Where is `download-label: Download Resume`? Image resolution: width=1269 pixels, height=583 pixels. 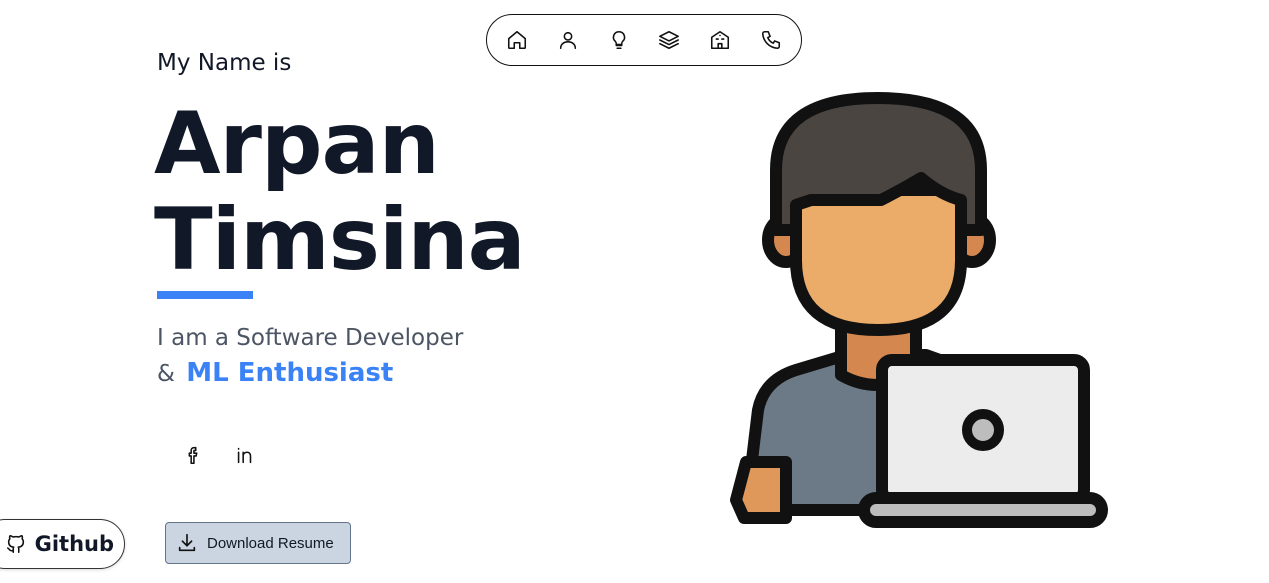
download-label: Download Resume is located at coordinates (270, 543).